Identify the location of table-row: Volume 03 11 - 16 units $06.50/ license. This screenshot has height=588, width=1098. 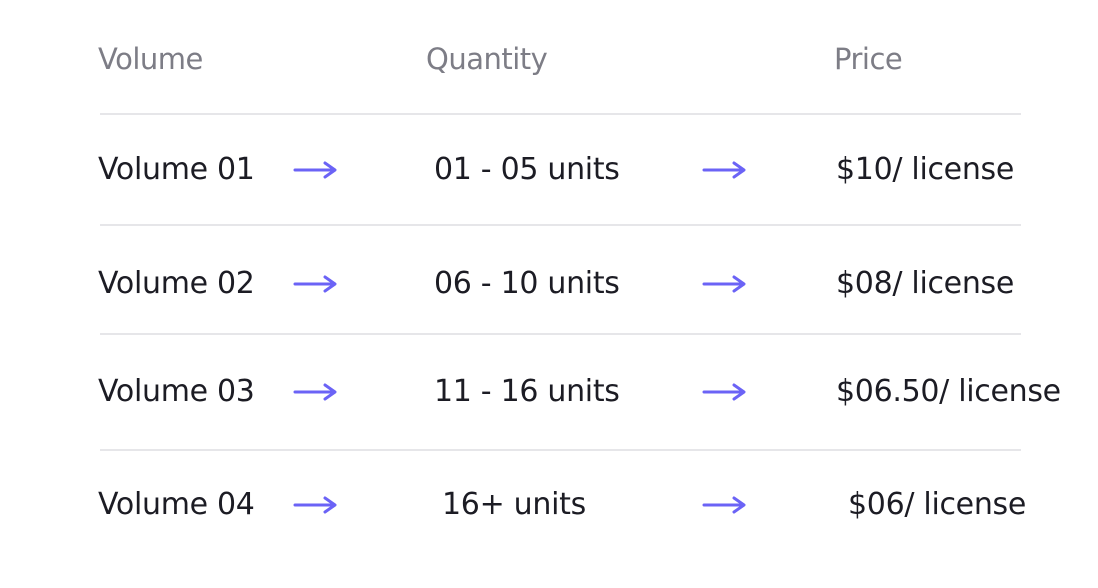
(549, 392).